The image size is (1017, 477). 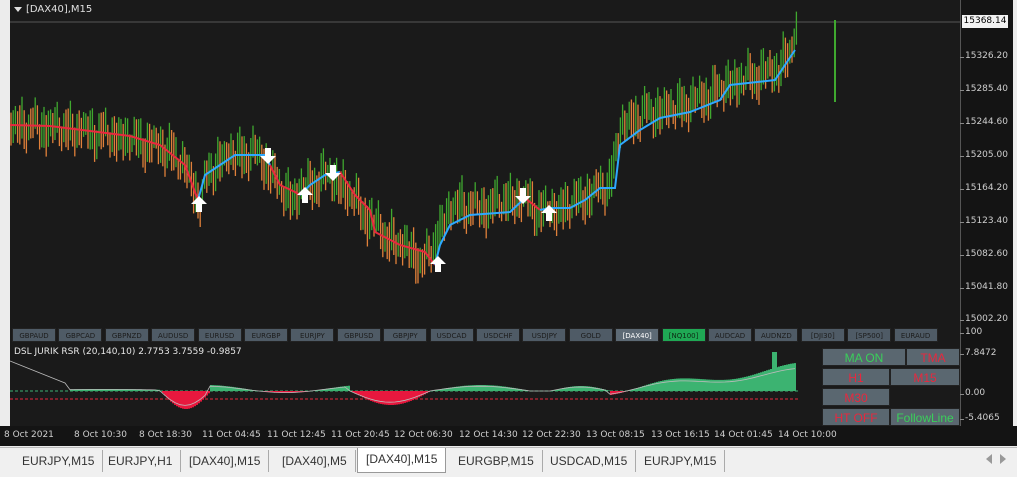 I want to click on symbol-button-audnzd: AUDNZD, so click(x=776, y=335).